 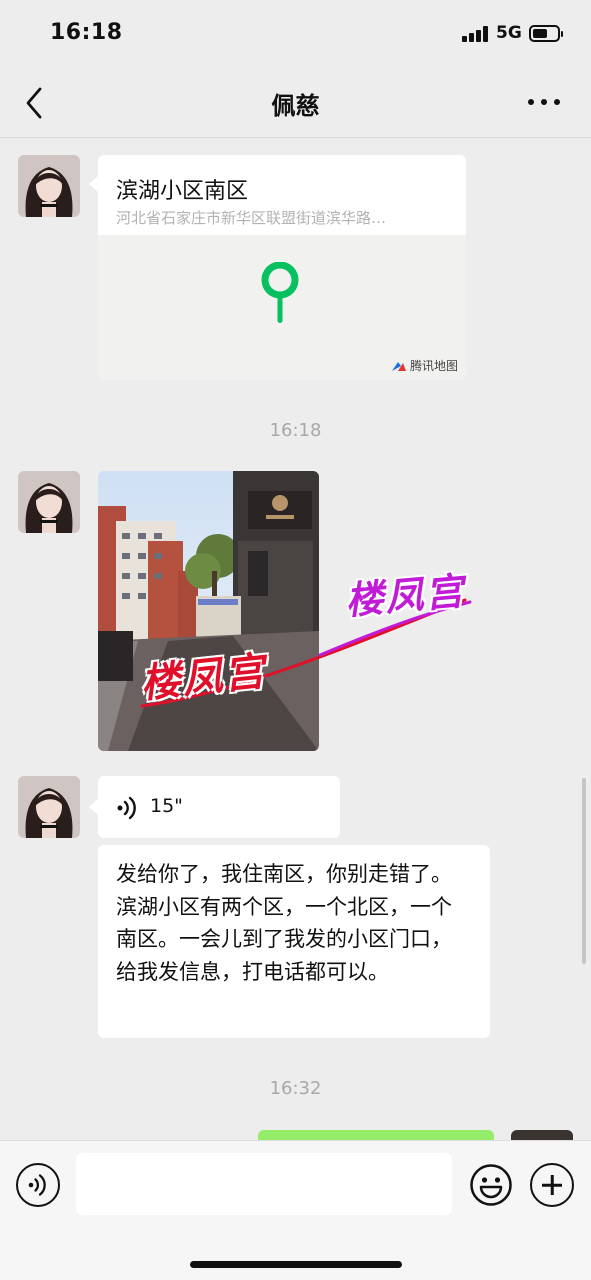 I want to click on voice-toggle-icon, so click(x=38, y=1185).